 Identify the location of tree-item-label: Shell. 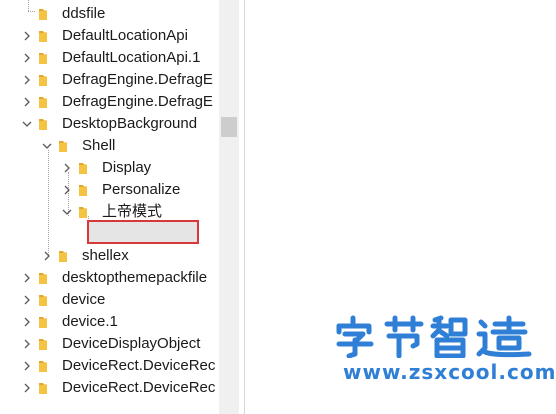
(99, 145).